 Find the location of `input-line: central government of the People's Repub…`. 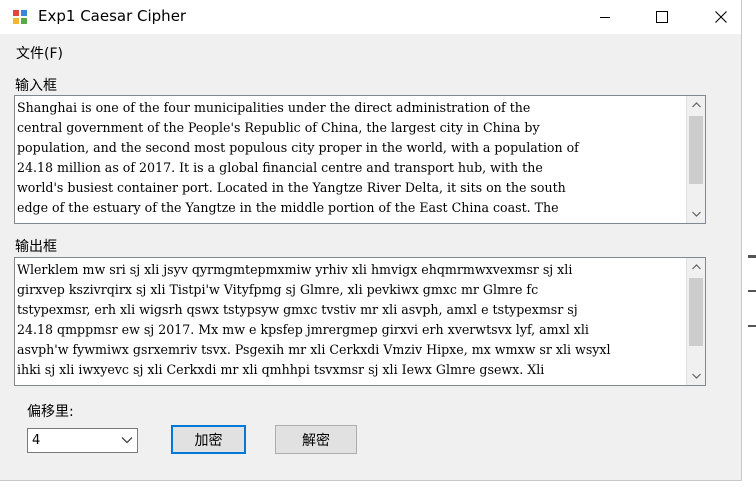

input-line: central government of the People's Repub… is located at coordinates (278, 127).